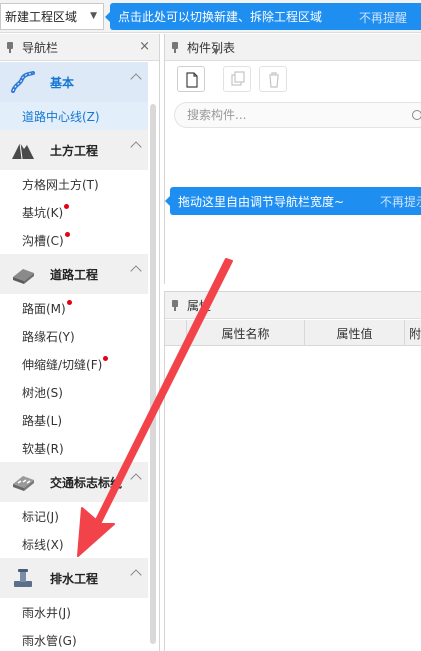  Describe the element at coordinates (355, 333) in the screenshot. I see `properties-value-column: 属性值` at that location.